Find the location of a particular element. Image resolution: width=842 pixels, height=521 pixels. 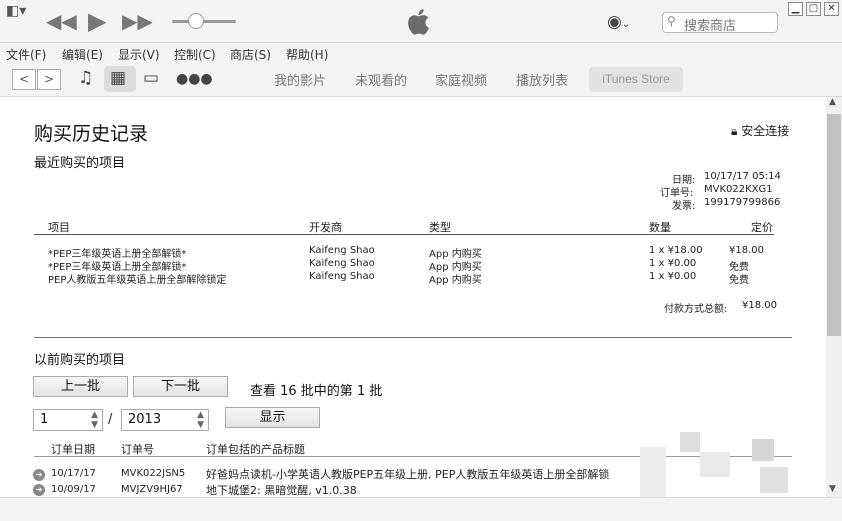

tab-home-videos: 家庭视频 is located at coordinates (461, 79).